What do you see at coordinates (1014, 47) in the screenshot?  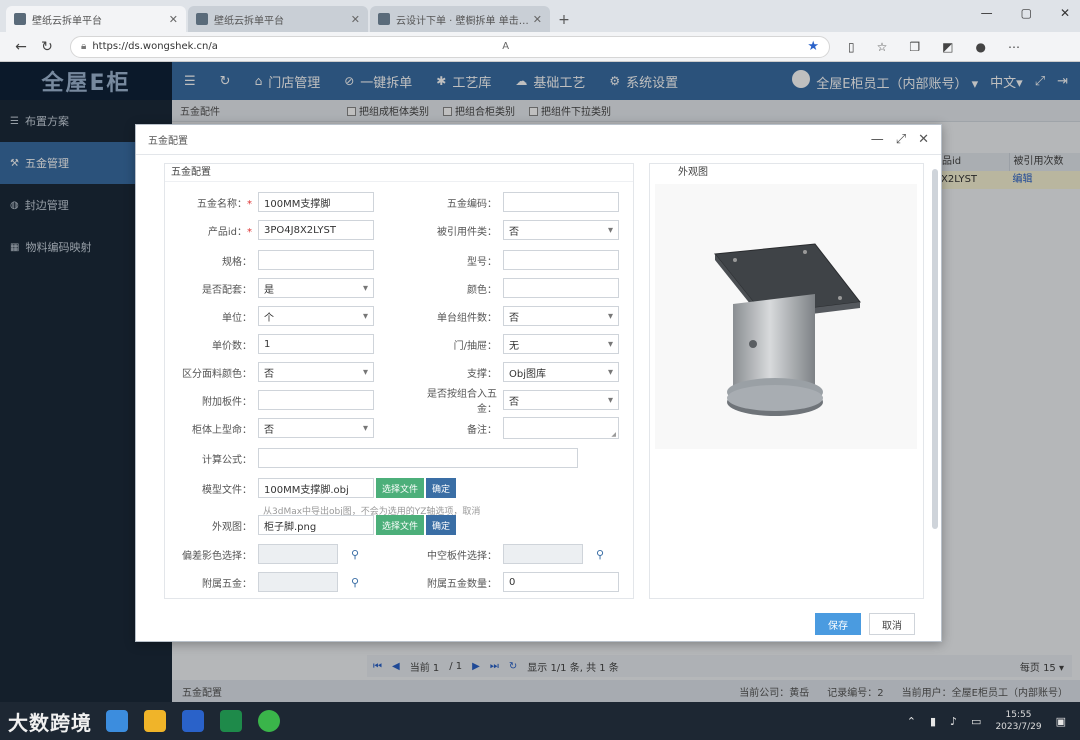 I see `more-menu-icon: ⋯` at bounding box center [1014, 47].